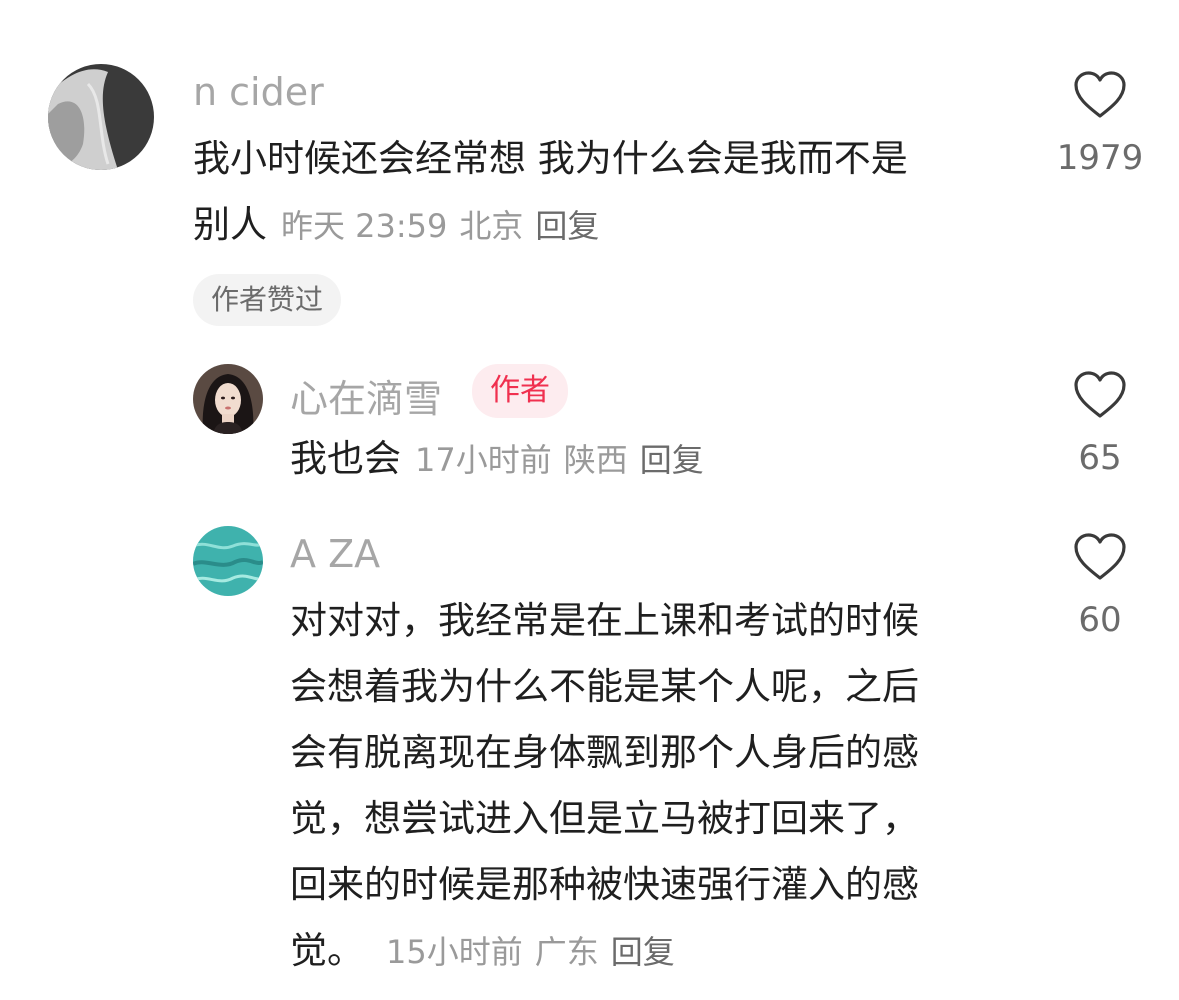 The image size is (1179, 1000). I want to click on comment-meta: 昨天 23:59 北京 回复, so click(446, 226).